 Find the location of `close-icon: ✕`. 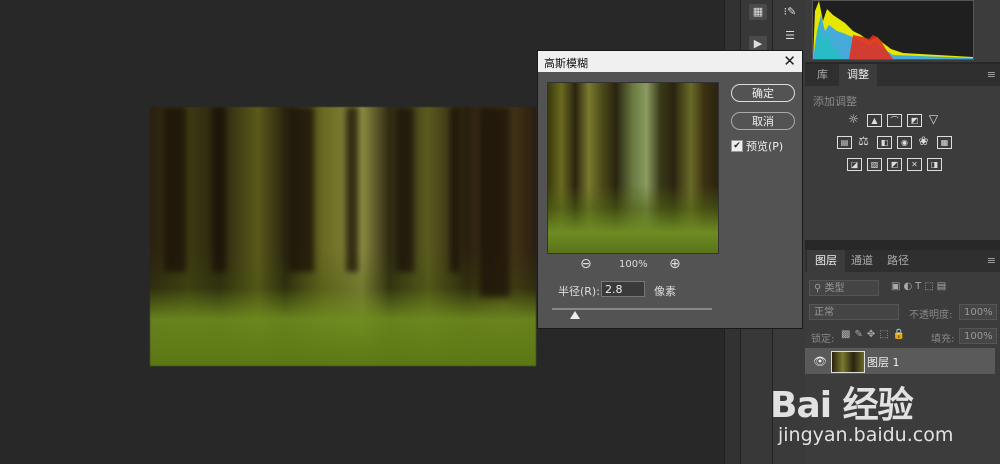

close-icon: ✕ is located at coordinates (789, 61).